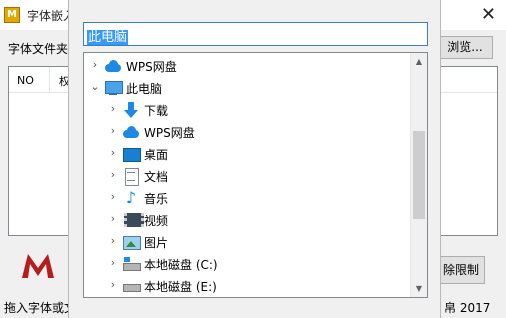 This screenshot has width=506, height=318. What do you see at coordinates (133, 220) in the screenshot?
I see `video-icon` at bounding box center [133, 220].